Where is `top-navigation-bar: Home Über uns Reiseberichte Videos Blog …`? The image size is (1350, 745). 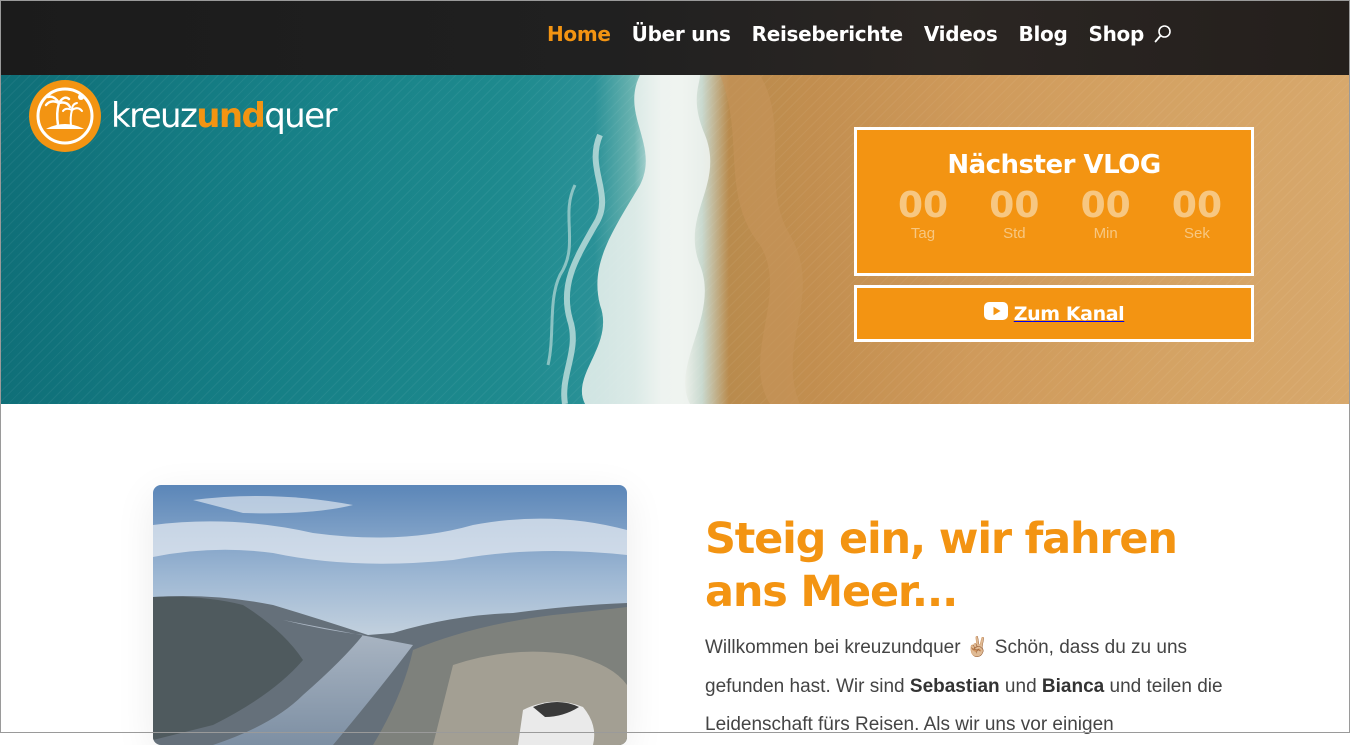
top-navigation-bar: Home Über uns Reiseberichte Videos Blog … is located at coordinates (675, 37).